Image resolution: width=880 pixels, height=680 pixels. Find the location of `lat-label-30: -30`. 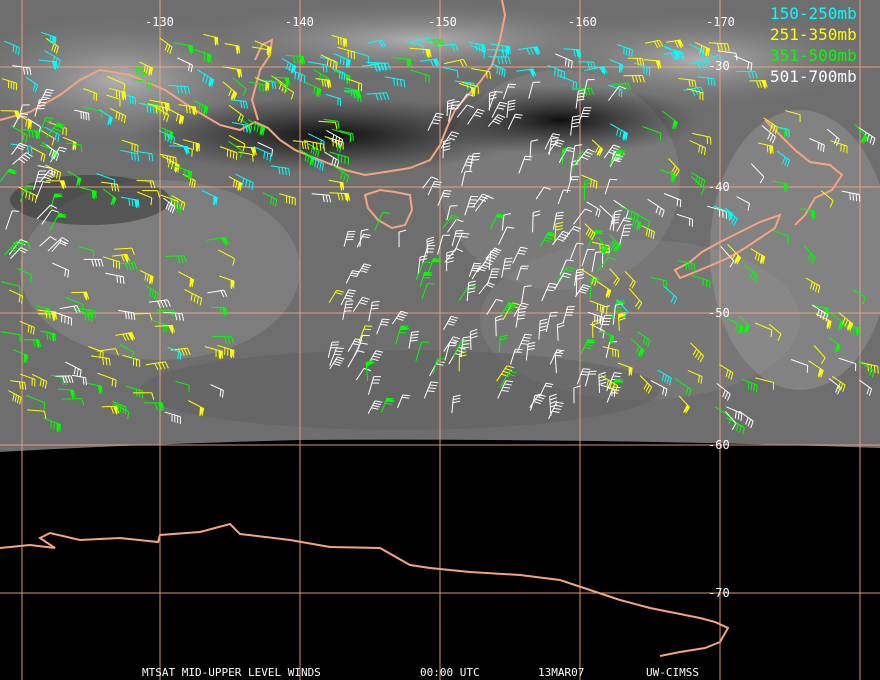

lat-label-30: -30 is located at coordinates (719, 66).